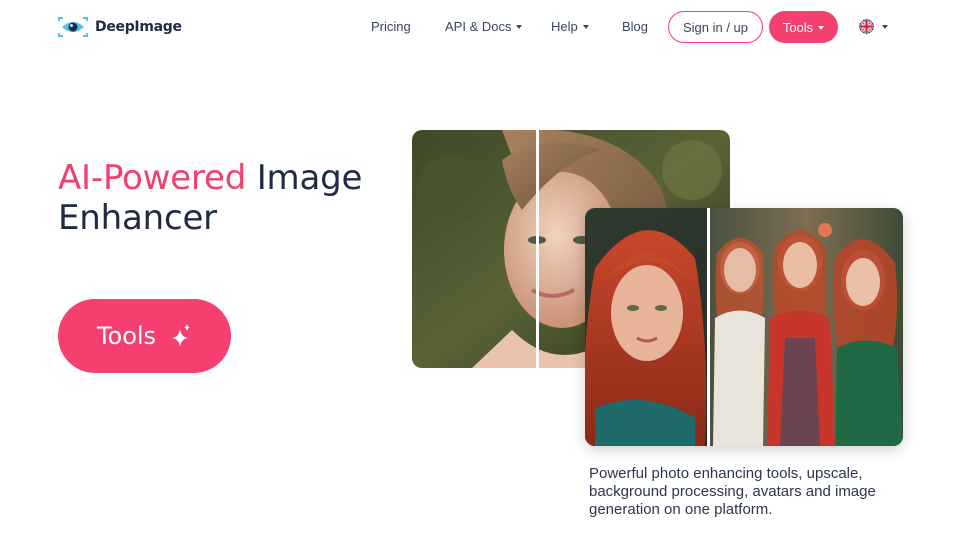 The image size is (960, 540). Describe the element at coordinates (138, 27) in the screenshot. I see `brand-name: DeepImage` at that location.